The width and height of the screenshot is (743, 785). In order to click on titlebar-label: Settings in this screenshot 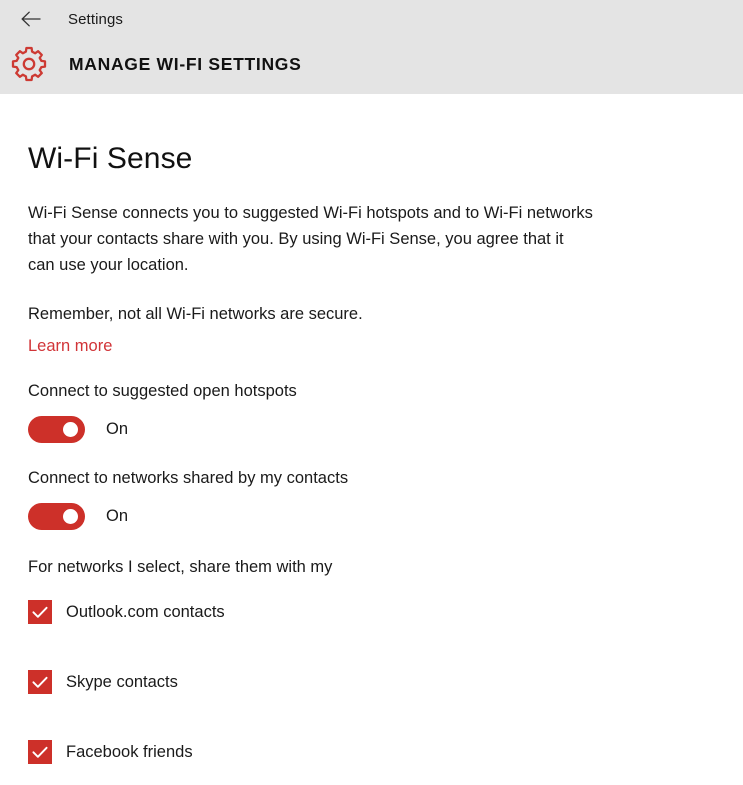, I will do `click(95, 19)`.